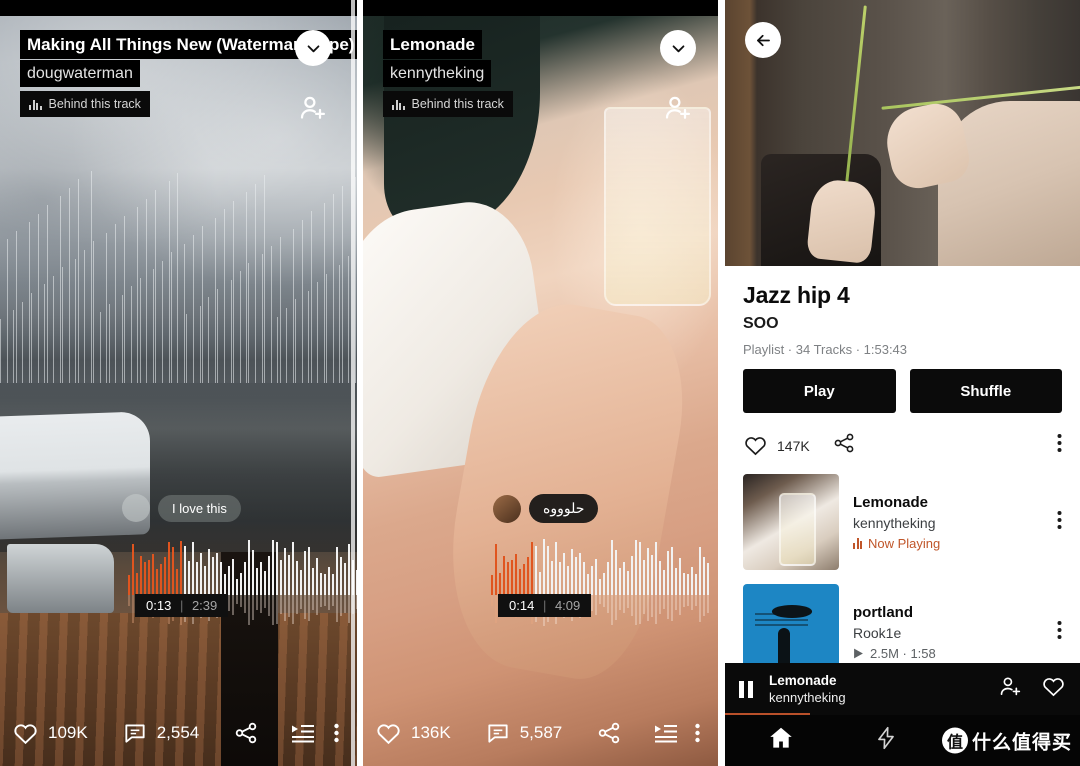  I want to click on track-status-label: Now Playing, so click(904, 543).